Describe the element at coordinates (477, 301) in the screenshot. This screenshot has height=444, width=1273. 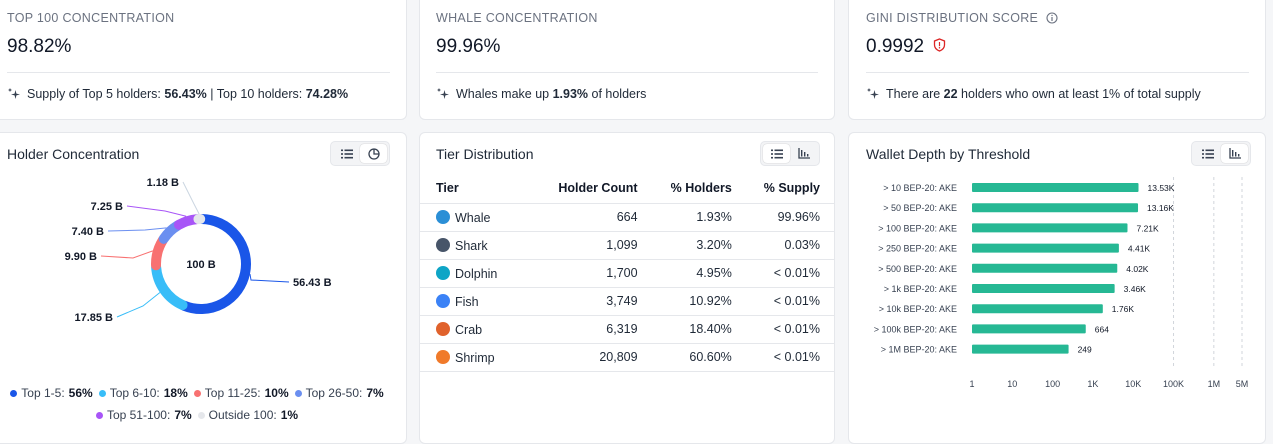
I see `tier-cell: Fish` at that location.